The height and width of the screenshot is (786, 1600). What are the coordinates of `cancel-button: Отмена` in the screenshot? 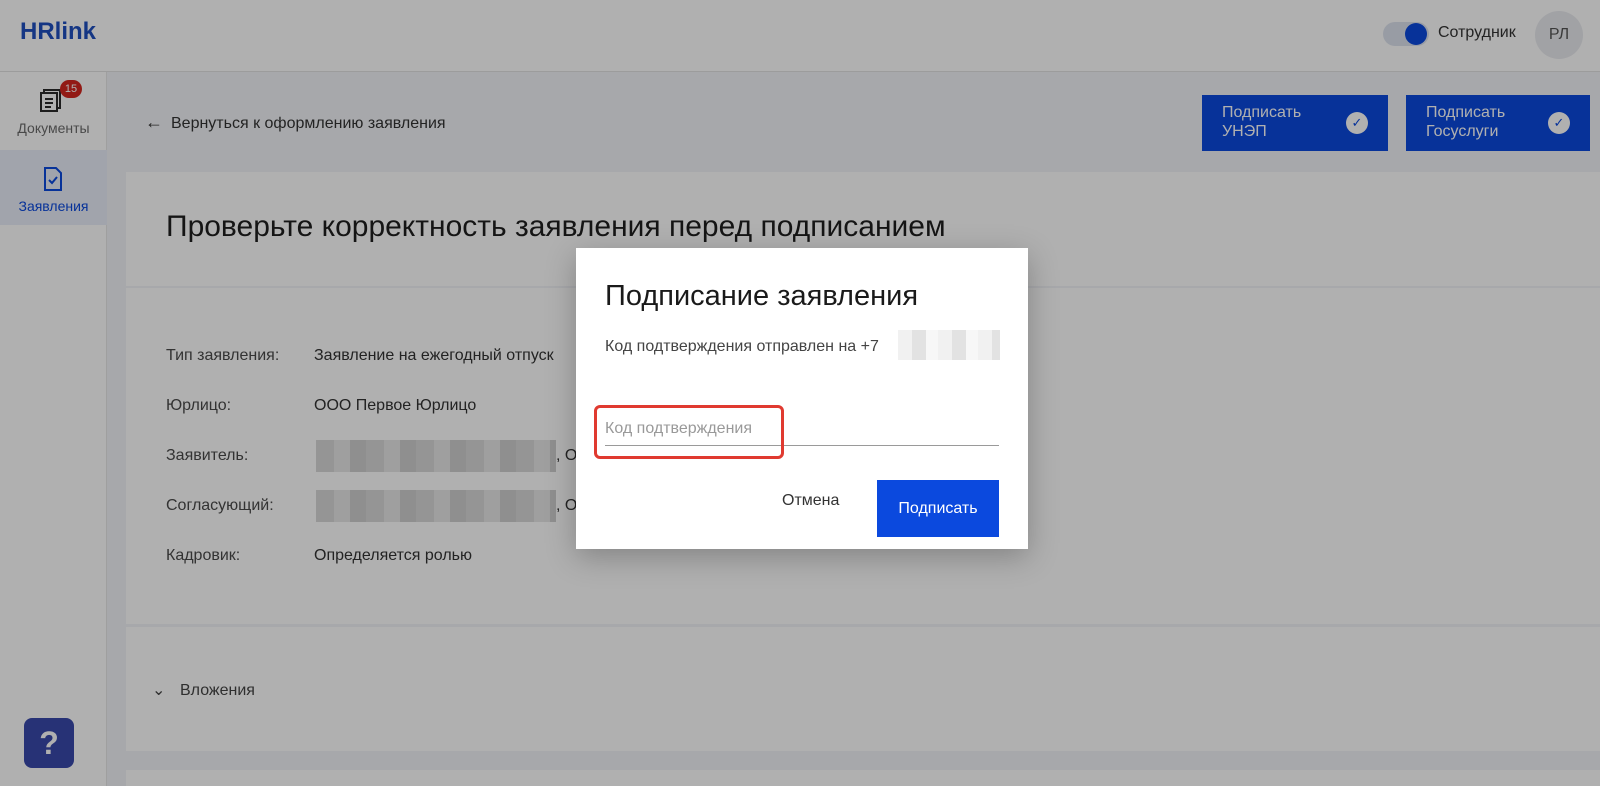 It's located at (810, 501).